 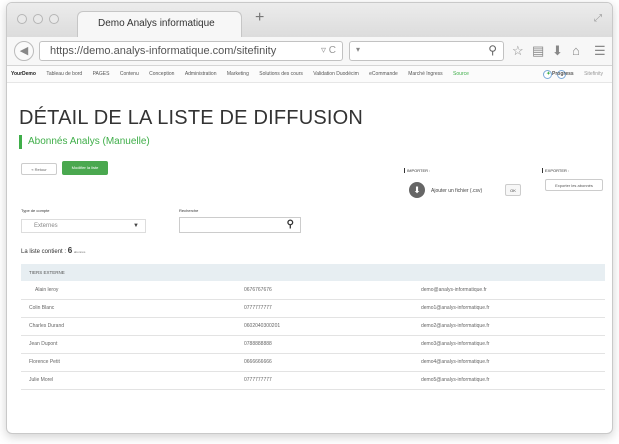 What do you see at coordinates (417, 170) in the screenshot?
I see `import-label: IMPORTER :` at bounding box center [417, 170].